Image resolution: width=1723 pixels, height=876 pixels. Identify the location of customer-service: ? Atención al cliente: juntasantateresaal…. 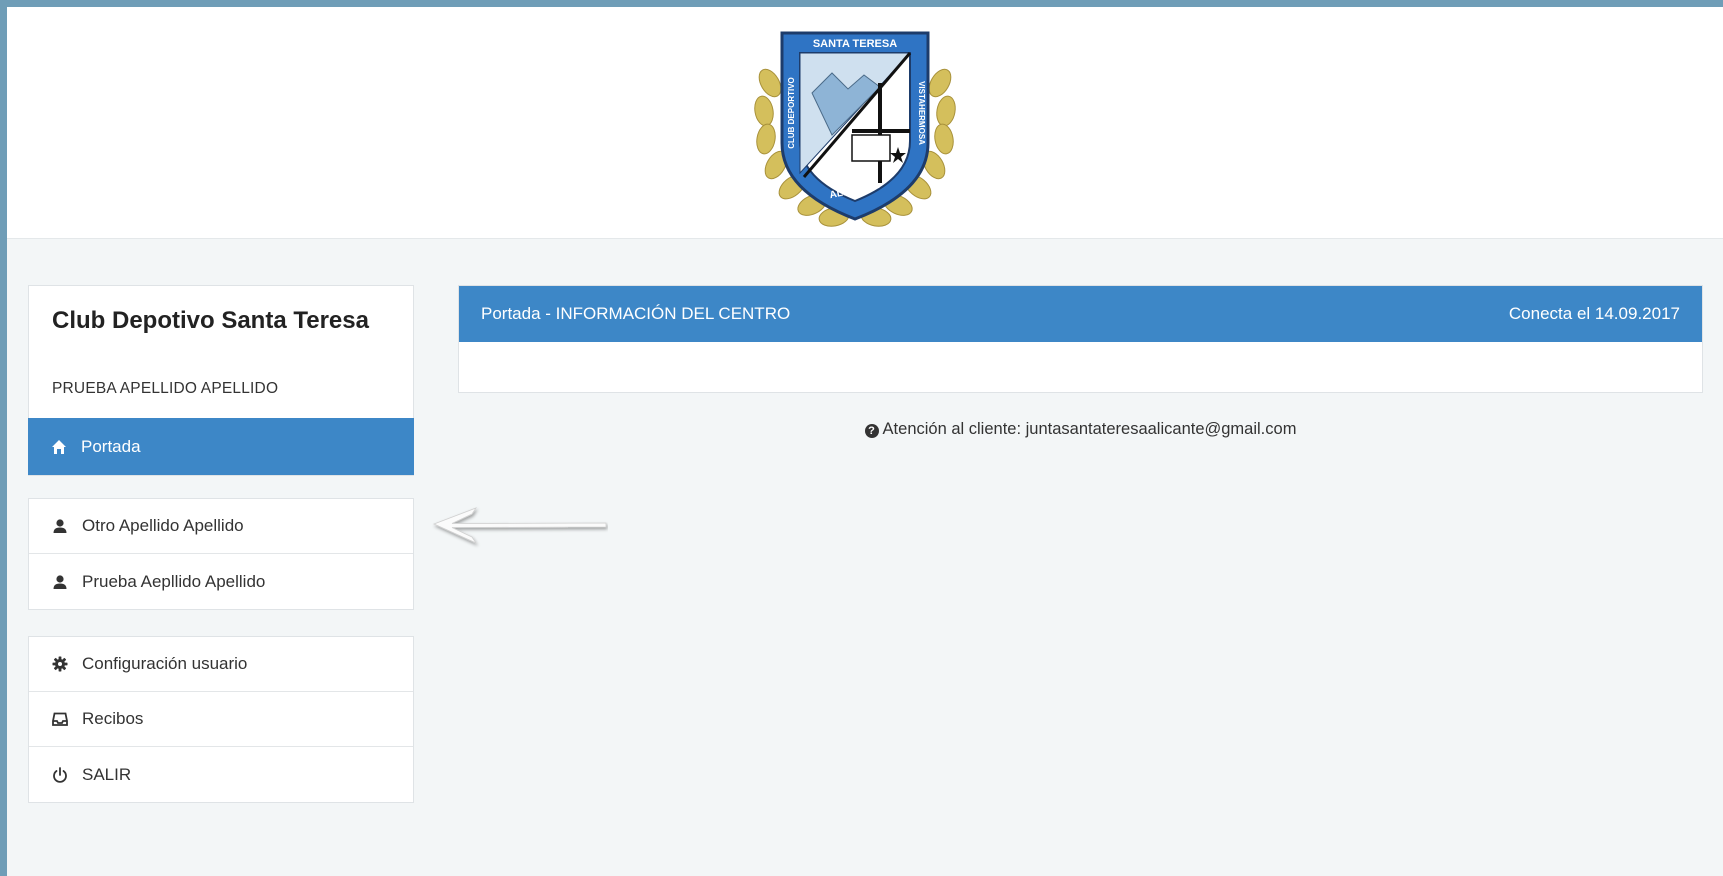
(1080, 429).